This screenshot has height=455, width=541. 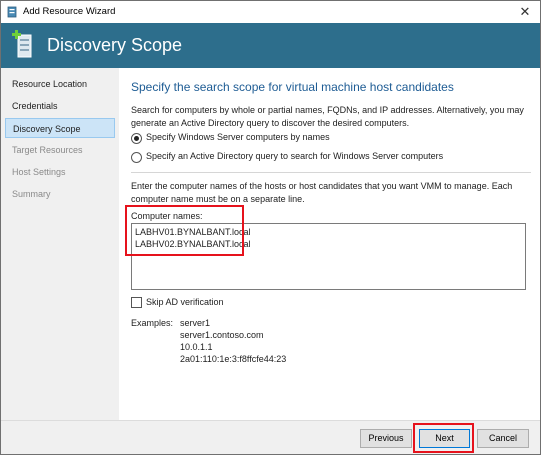 What do you see at coordinates (69, 11) in the screenshot?
I see `window-title: Add Resource Wizard` at bounding box center [69, 11].